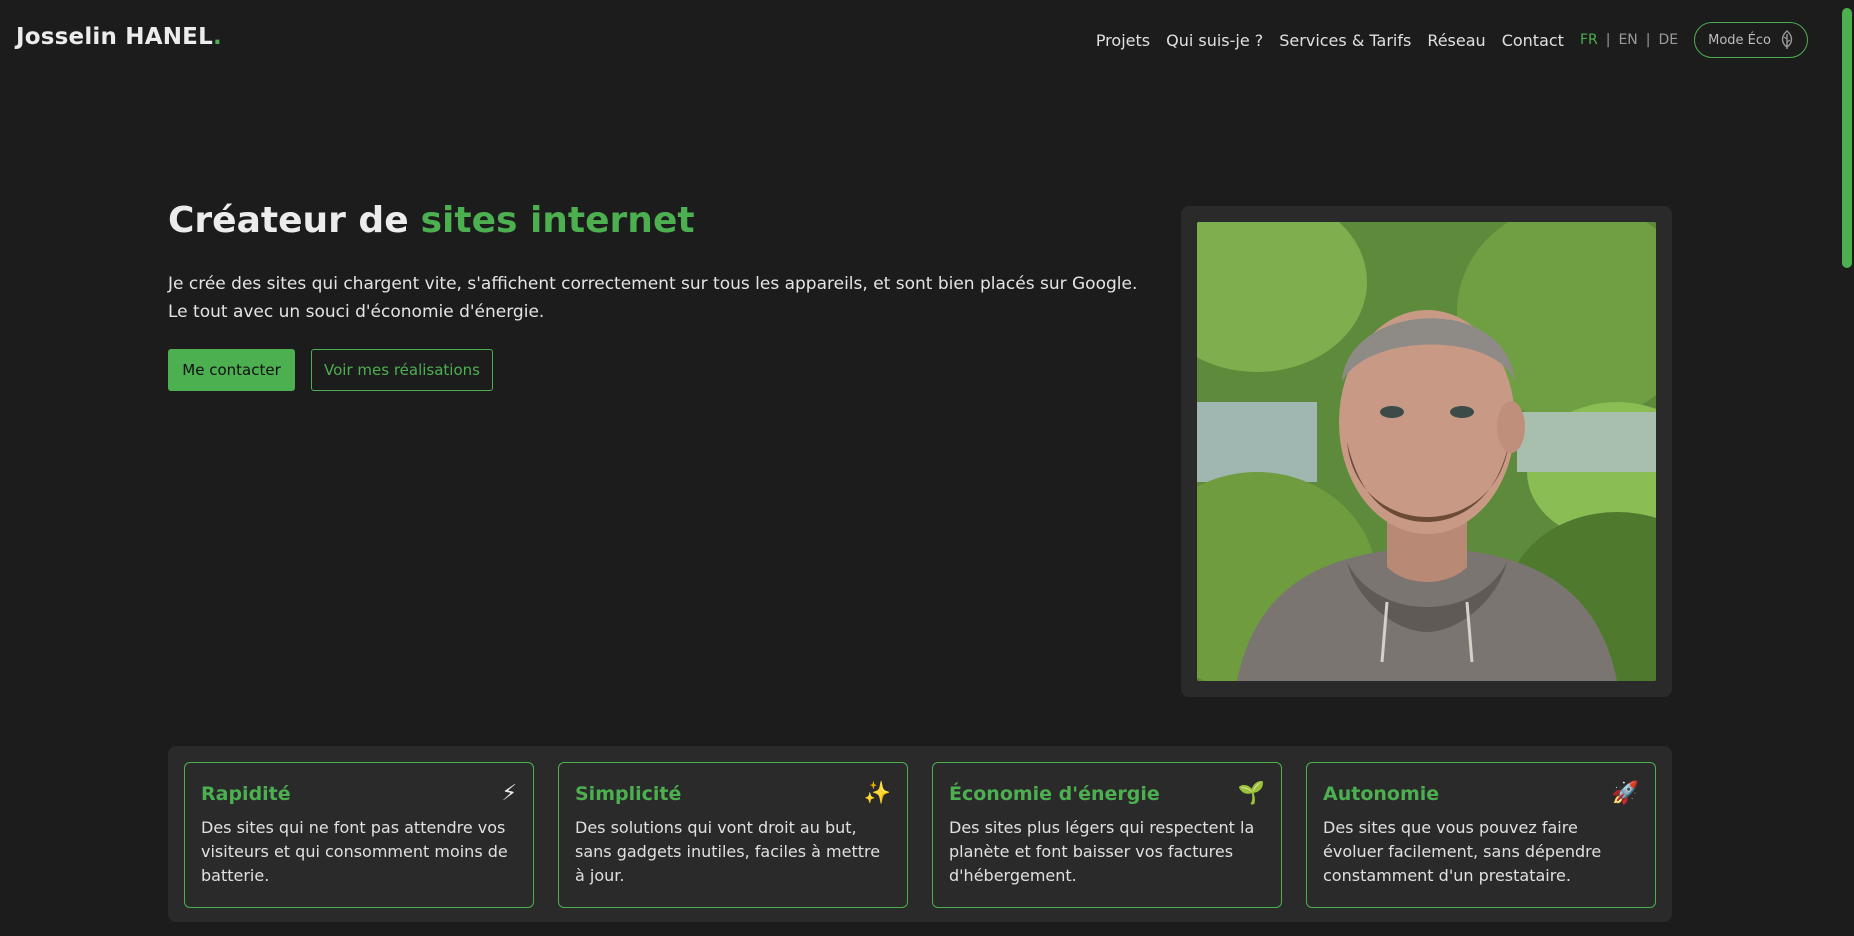 The width and height of the screenshot is (1854, 936). Describe the element at coordinates (231, 370) in the screenshot. I see `contact-button: Me contacter` at that location.